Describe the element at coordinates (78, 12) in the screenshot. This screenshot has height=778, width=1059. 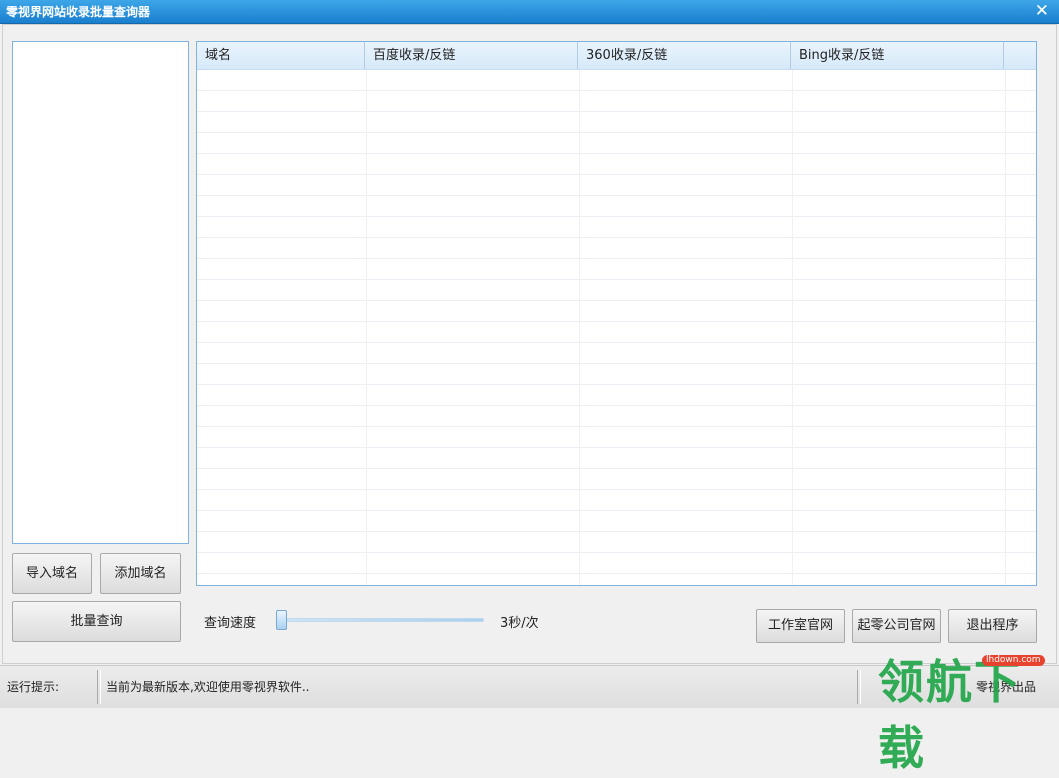
I see `window-title: 零视界网站收录批量查询器` at that location.